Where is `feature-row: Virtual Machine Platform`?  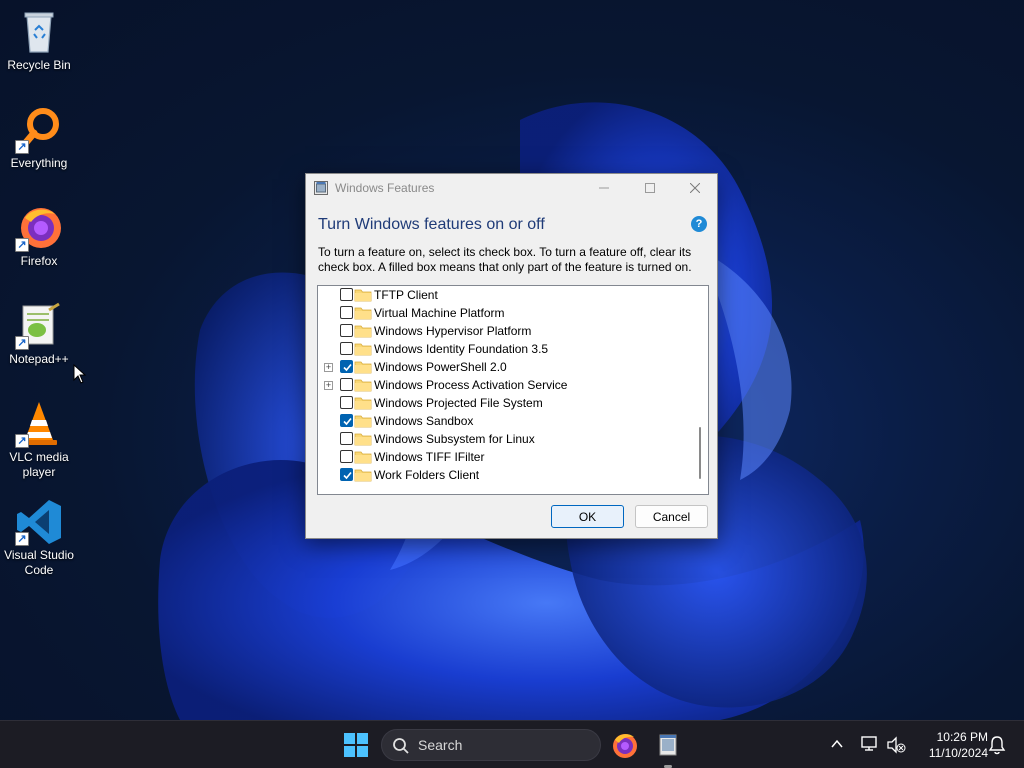 feature-row: Virtual Machine Platform is located at coordinates (503, 313).